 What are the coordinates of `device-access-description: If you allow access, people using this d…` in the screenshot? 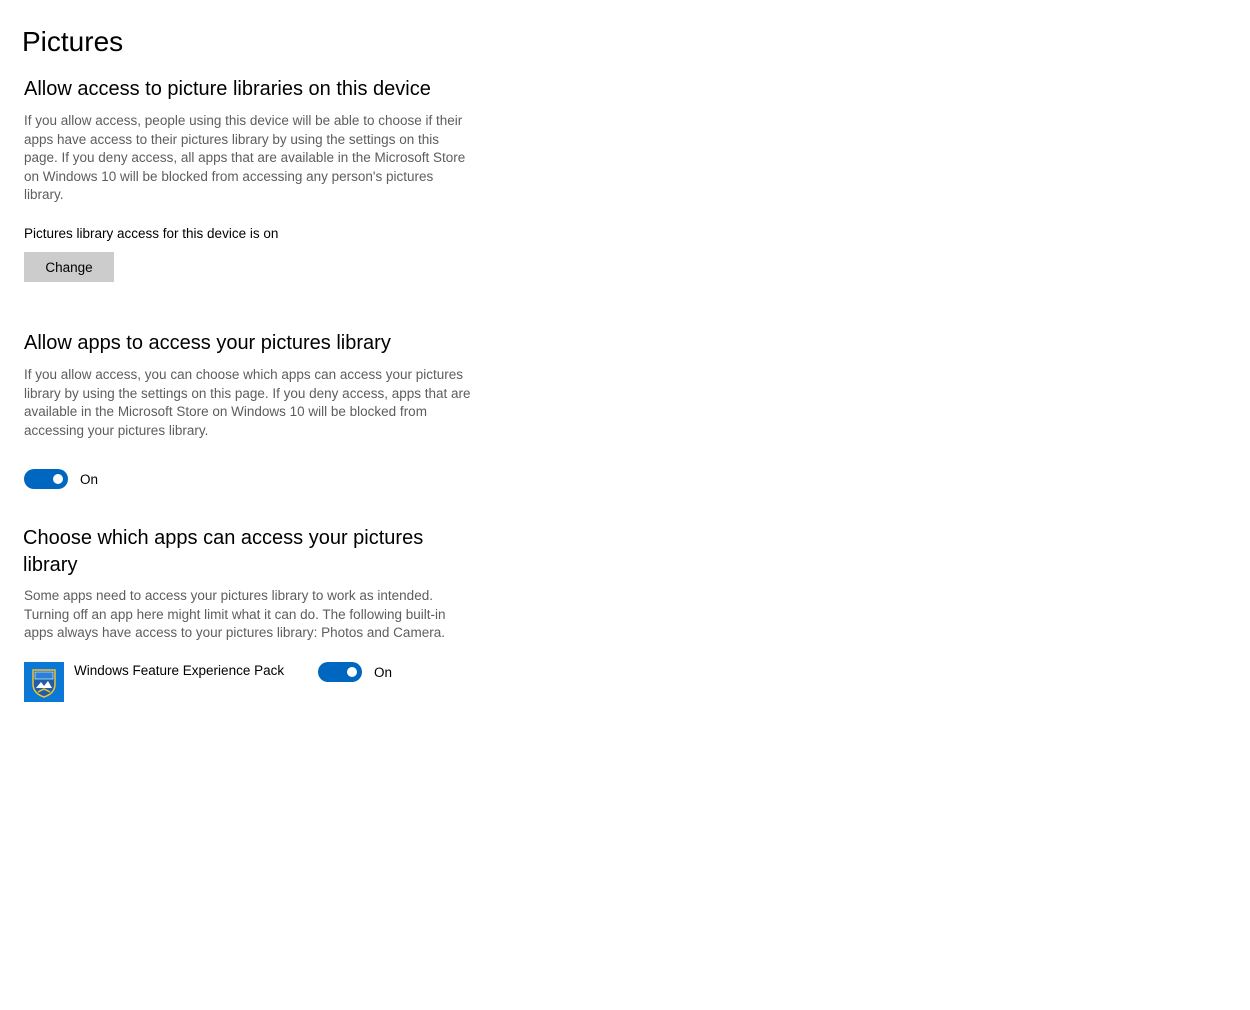 It's located at (245, 157).